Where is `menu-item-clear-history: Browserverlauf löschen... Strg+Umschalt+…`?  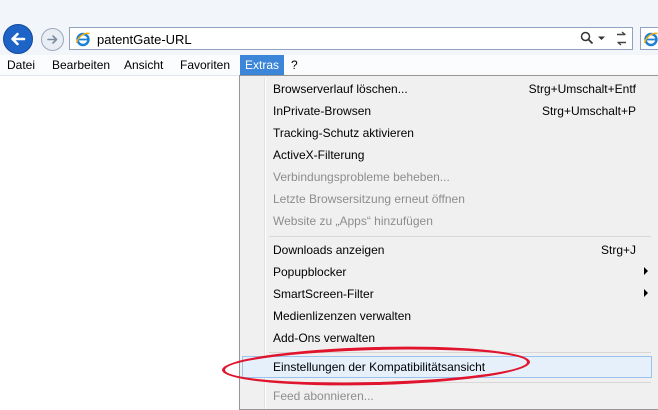
menu-item-clear-history: Browserverlauf löschen... Strg+Umschalt+… is located at coordinates (447, 89).